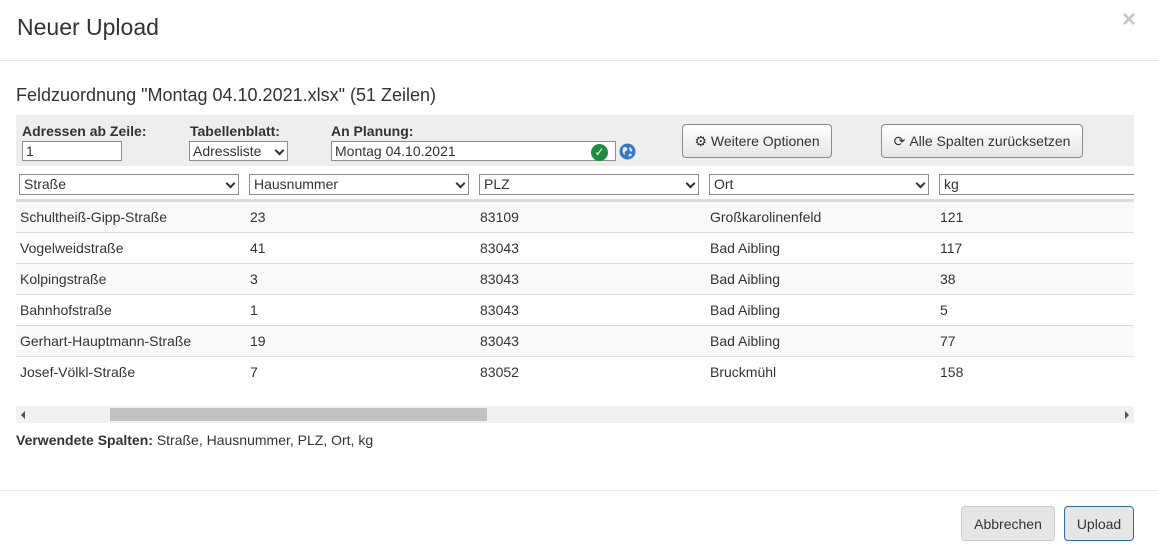 The image size is (1158, 546). I want to click on cell-kg: 121, so click(952, 217).